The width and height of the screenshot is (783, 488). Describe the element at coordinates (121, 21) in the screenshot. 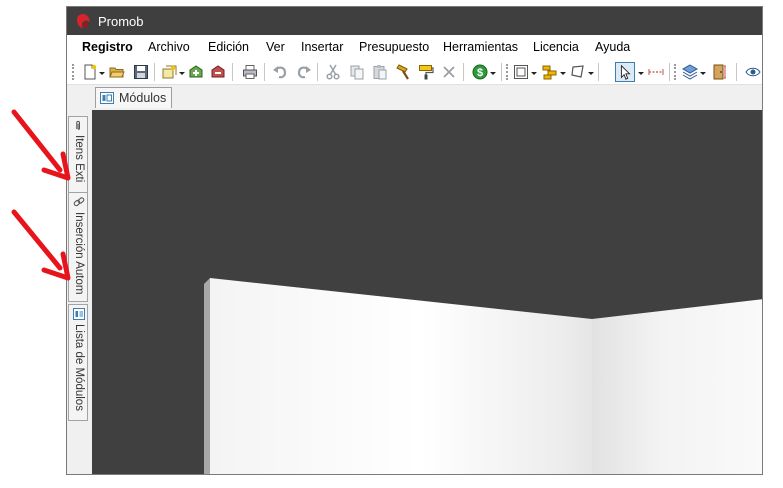

I see `window-title: Promob` at that location.